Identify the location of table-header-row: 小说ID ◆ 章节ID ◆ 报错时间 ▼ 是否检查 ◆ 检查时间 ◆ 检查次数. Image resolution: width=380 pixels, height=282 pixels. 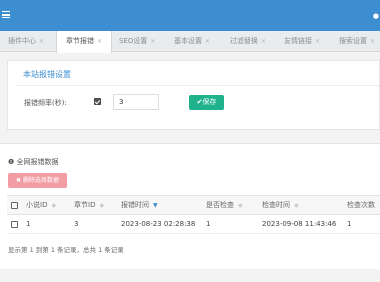
(193, 205).